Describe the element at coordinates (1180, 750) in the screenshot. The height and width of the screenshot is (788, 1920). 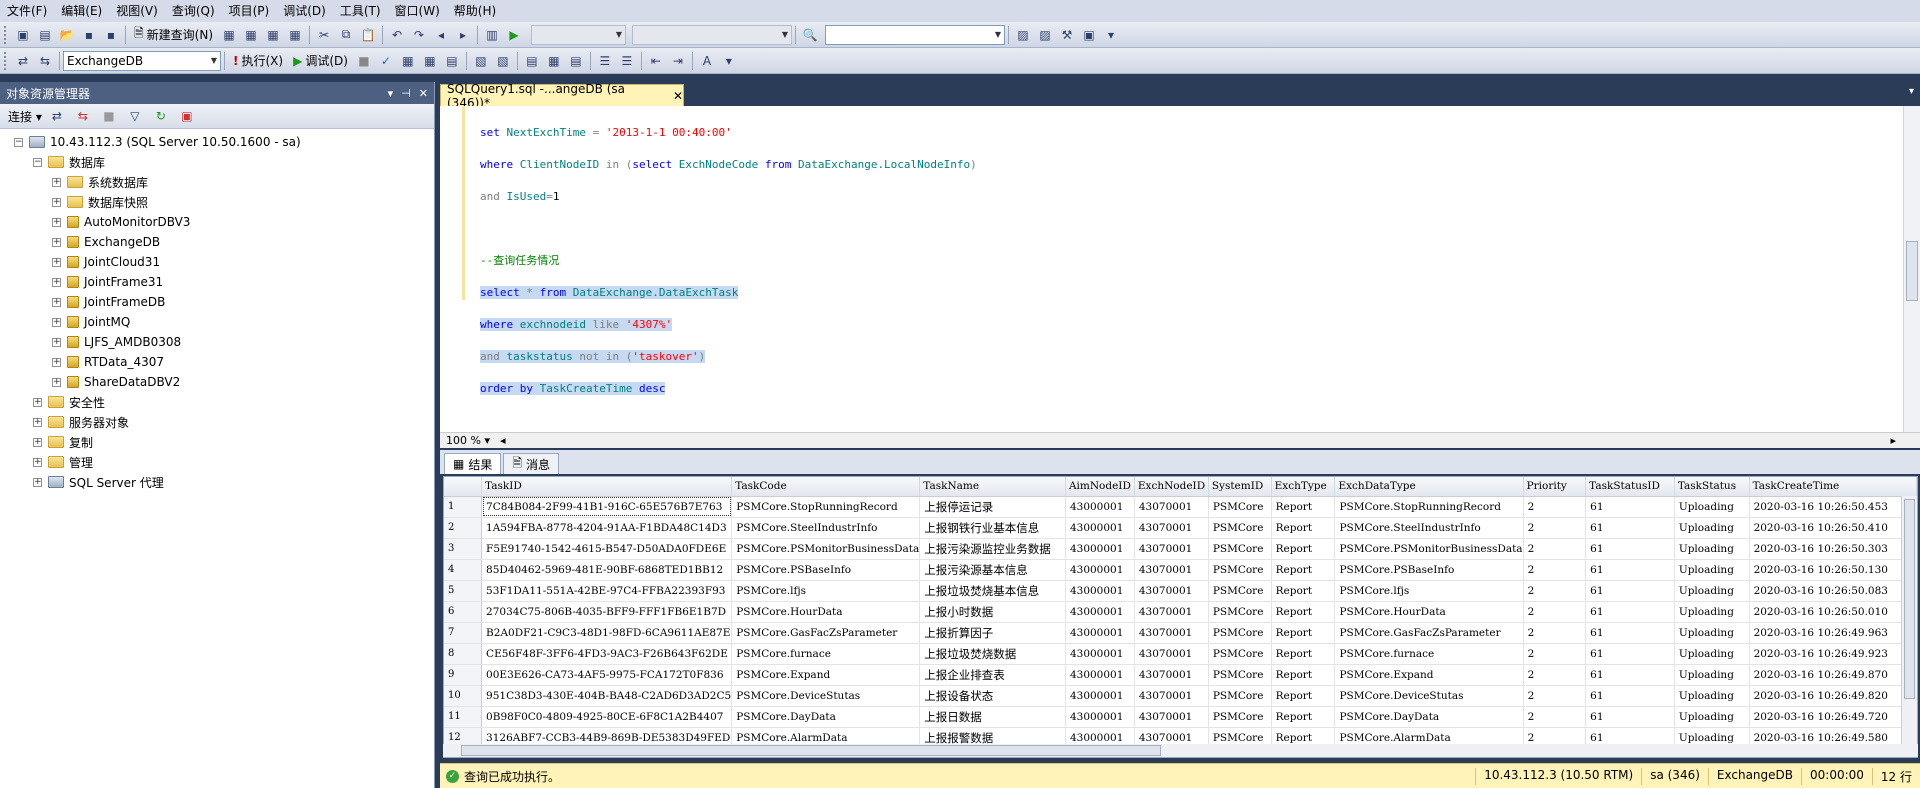
I see `grid-horizontal-scrollbar` at that location.